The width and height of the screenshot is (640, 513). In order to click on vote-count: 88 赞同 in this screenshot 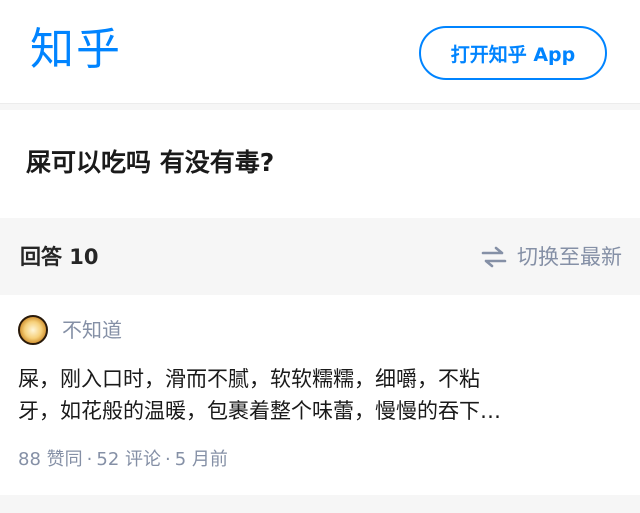, I will do `click(50, 459)`.